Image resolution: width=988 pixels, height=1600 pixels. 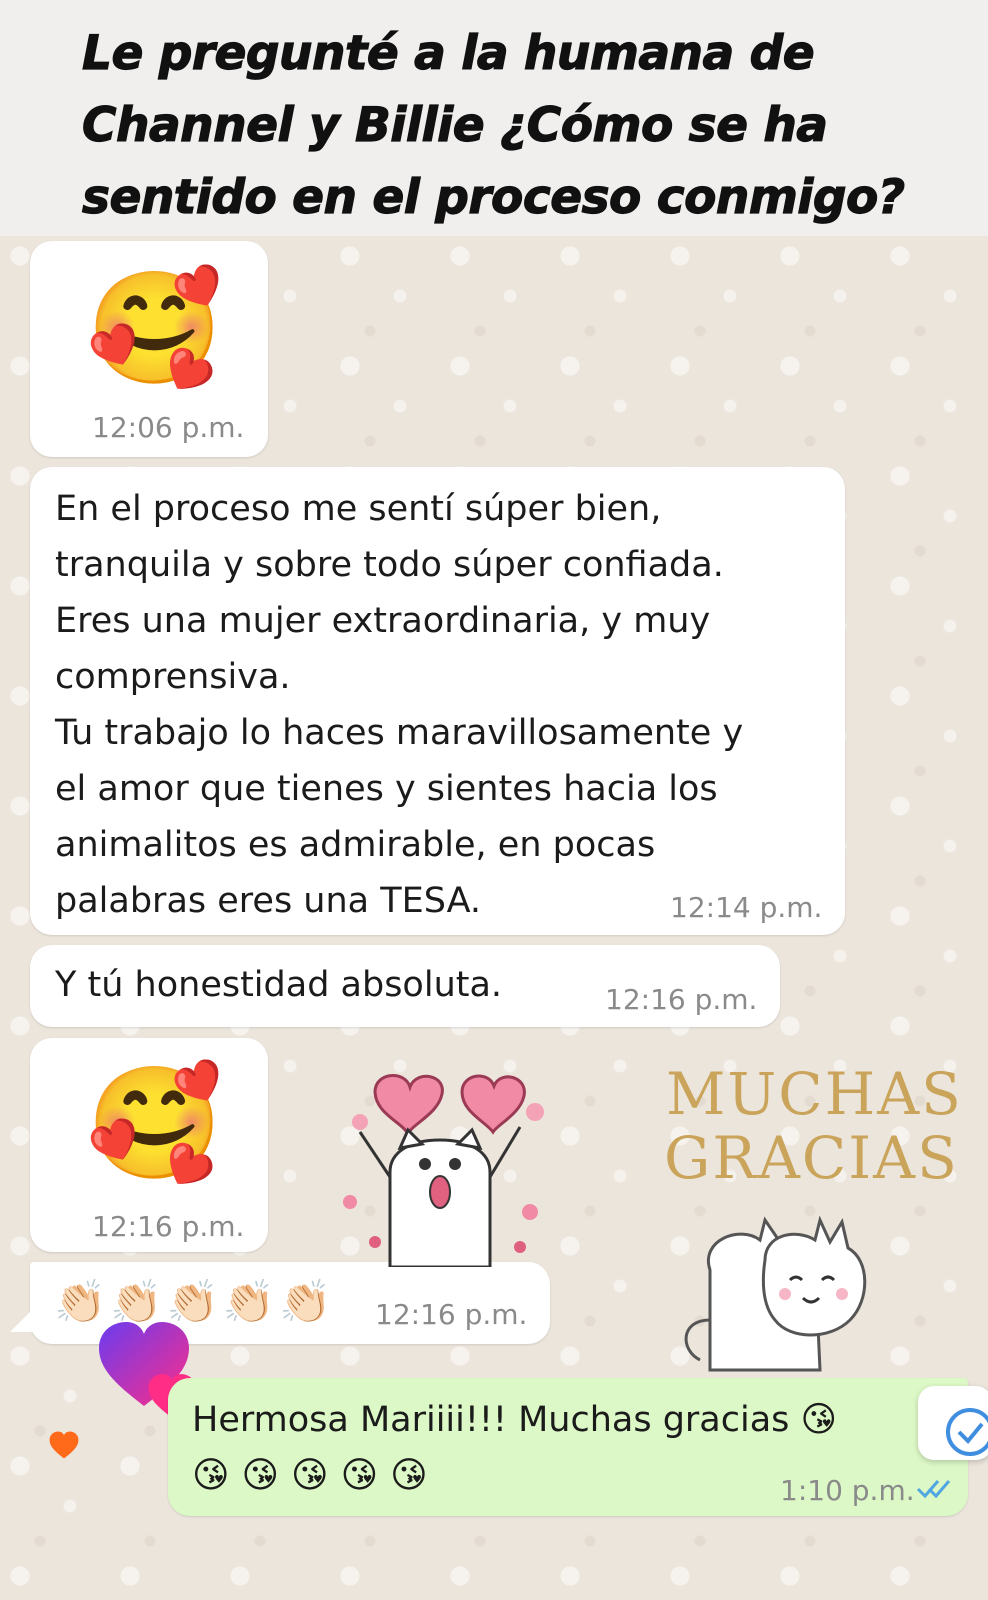 What do you see at coordinates (934, 1490) in the screenshot?
I see `read-receipt-icon` at bounding box center [934, 1490].